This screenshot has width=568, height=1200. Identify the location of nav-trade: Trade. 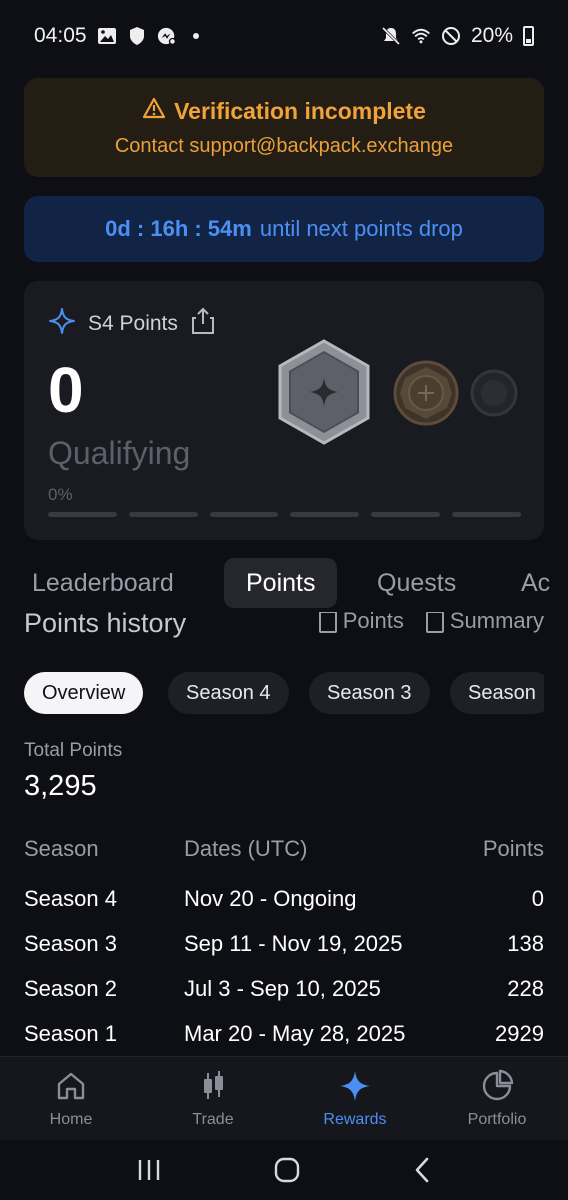
(213, 1098).